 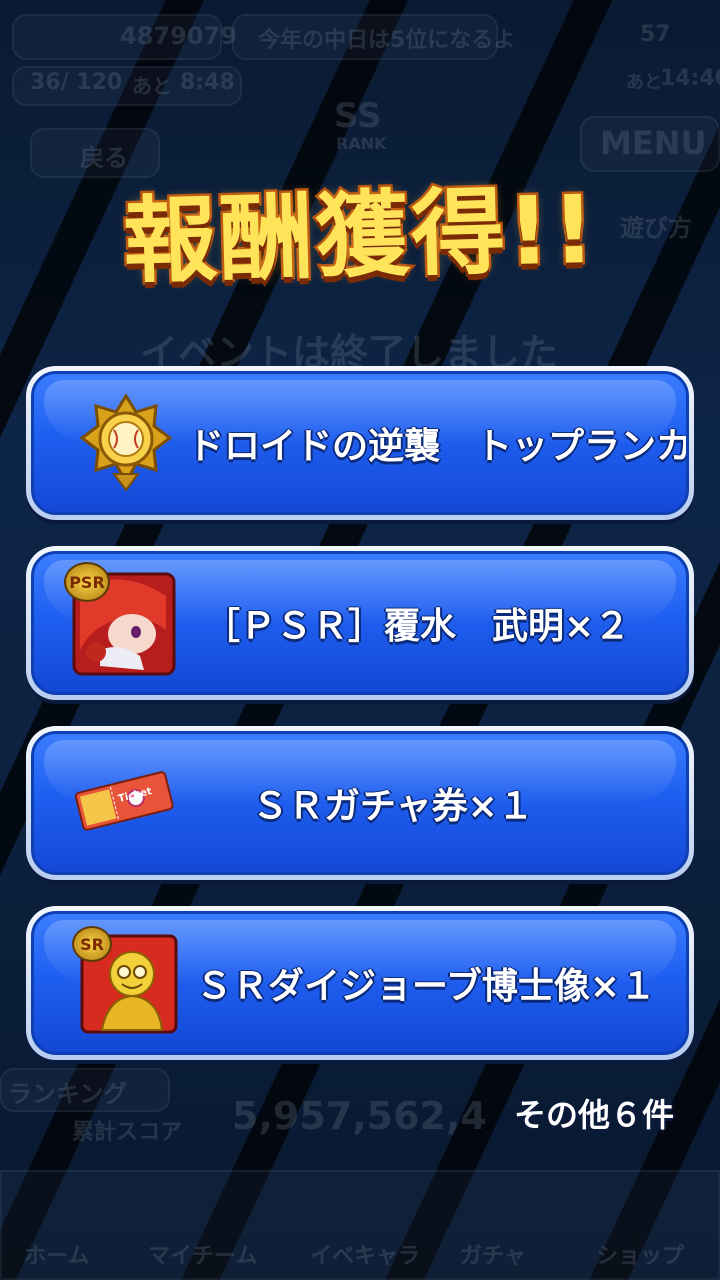 What do you see at coordinates (393, 806) in the screenshot?
I see `reward-3-label: ＳＲガチャ券×１` at bounding box center [393, 806].